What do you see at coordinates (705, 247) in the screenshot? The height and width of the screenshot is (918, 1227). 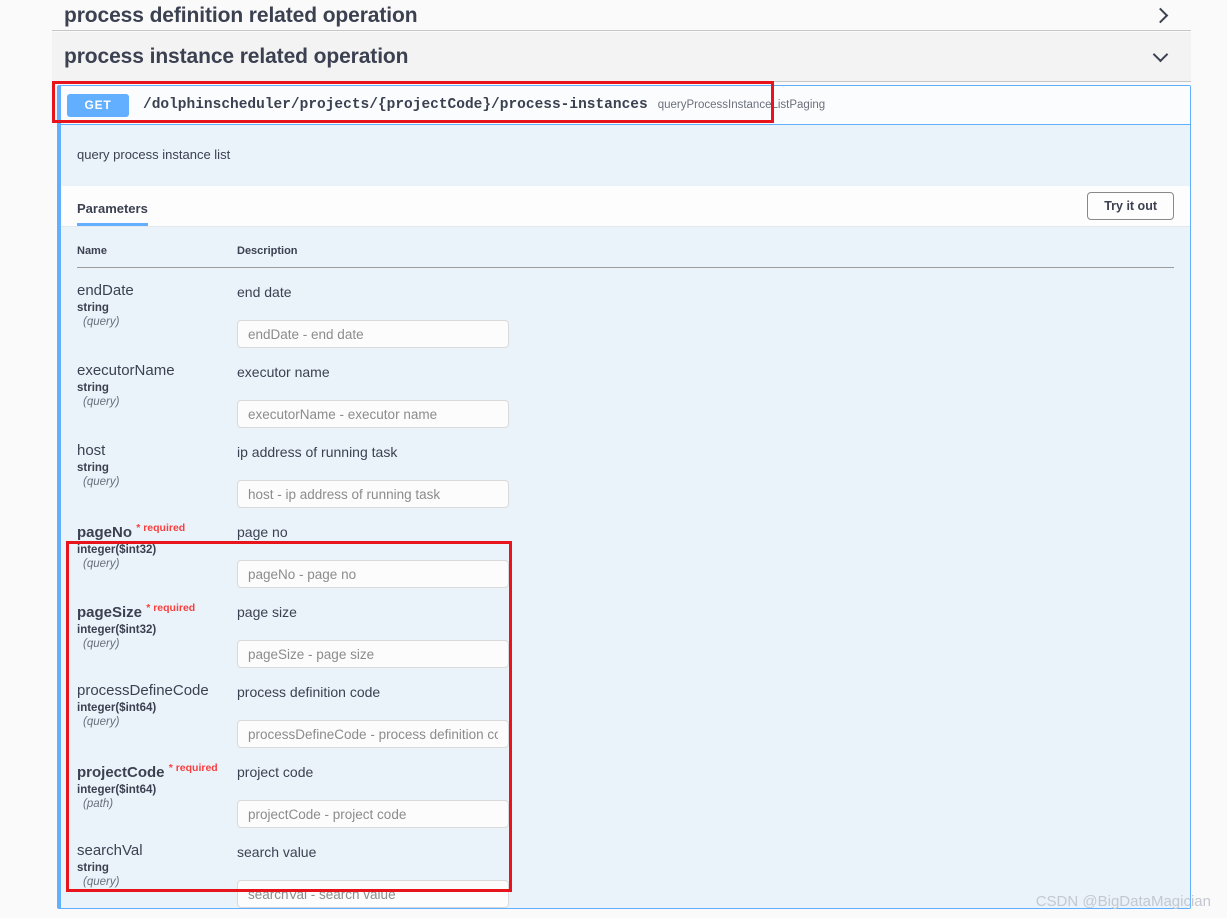 I see `column-header-description: Description` at bounding box center [705, 247].